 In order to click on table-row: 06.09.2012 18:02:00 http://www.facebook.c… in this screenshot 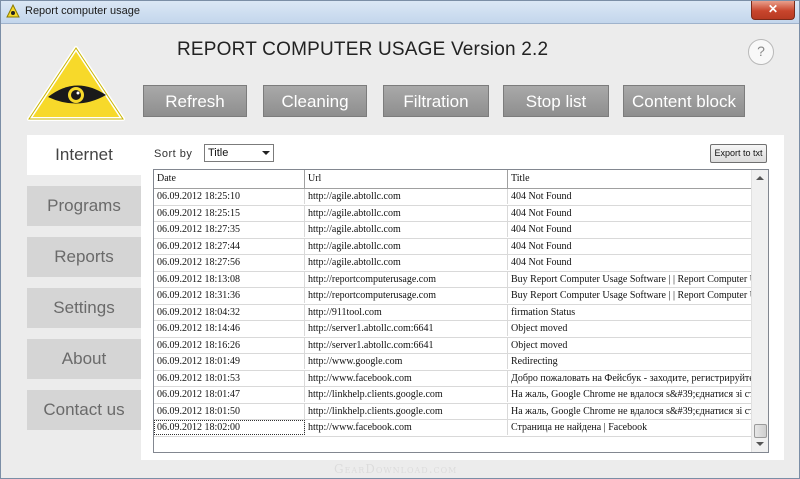, I will do `click(453, 428)`.